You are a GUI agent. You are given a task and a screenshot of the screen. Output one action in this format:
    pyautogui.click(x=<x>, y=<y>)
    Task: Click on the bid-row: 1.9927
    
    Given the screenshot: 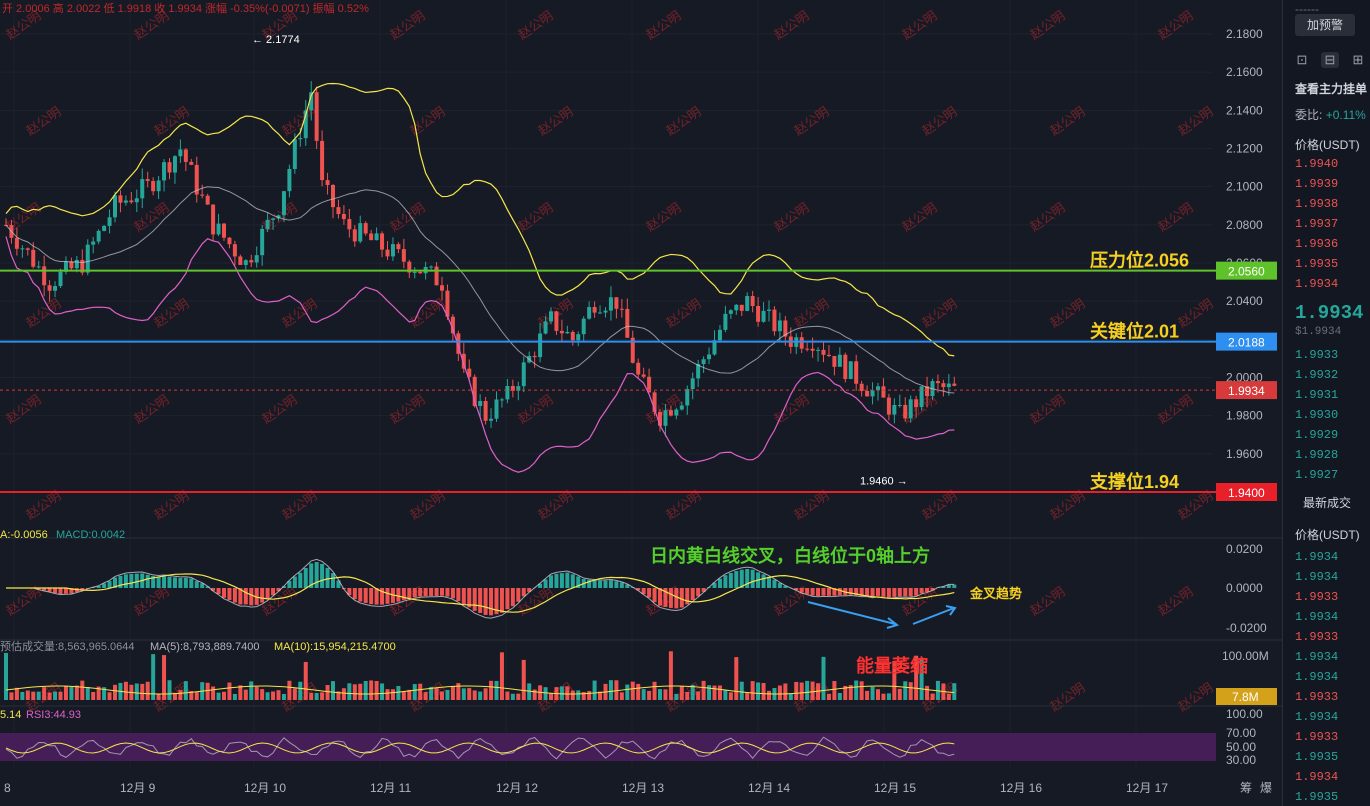 What is the action you would take?
    pyautogui.click(x=1316, y=475)
    